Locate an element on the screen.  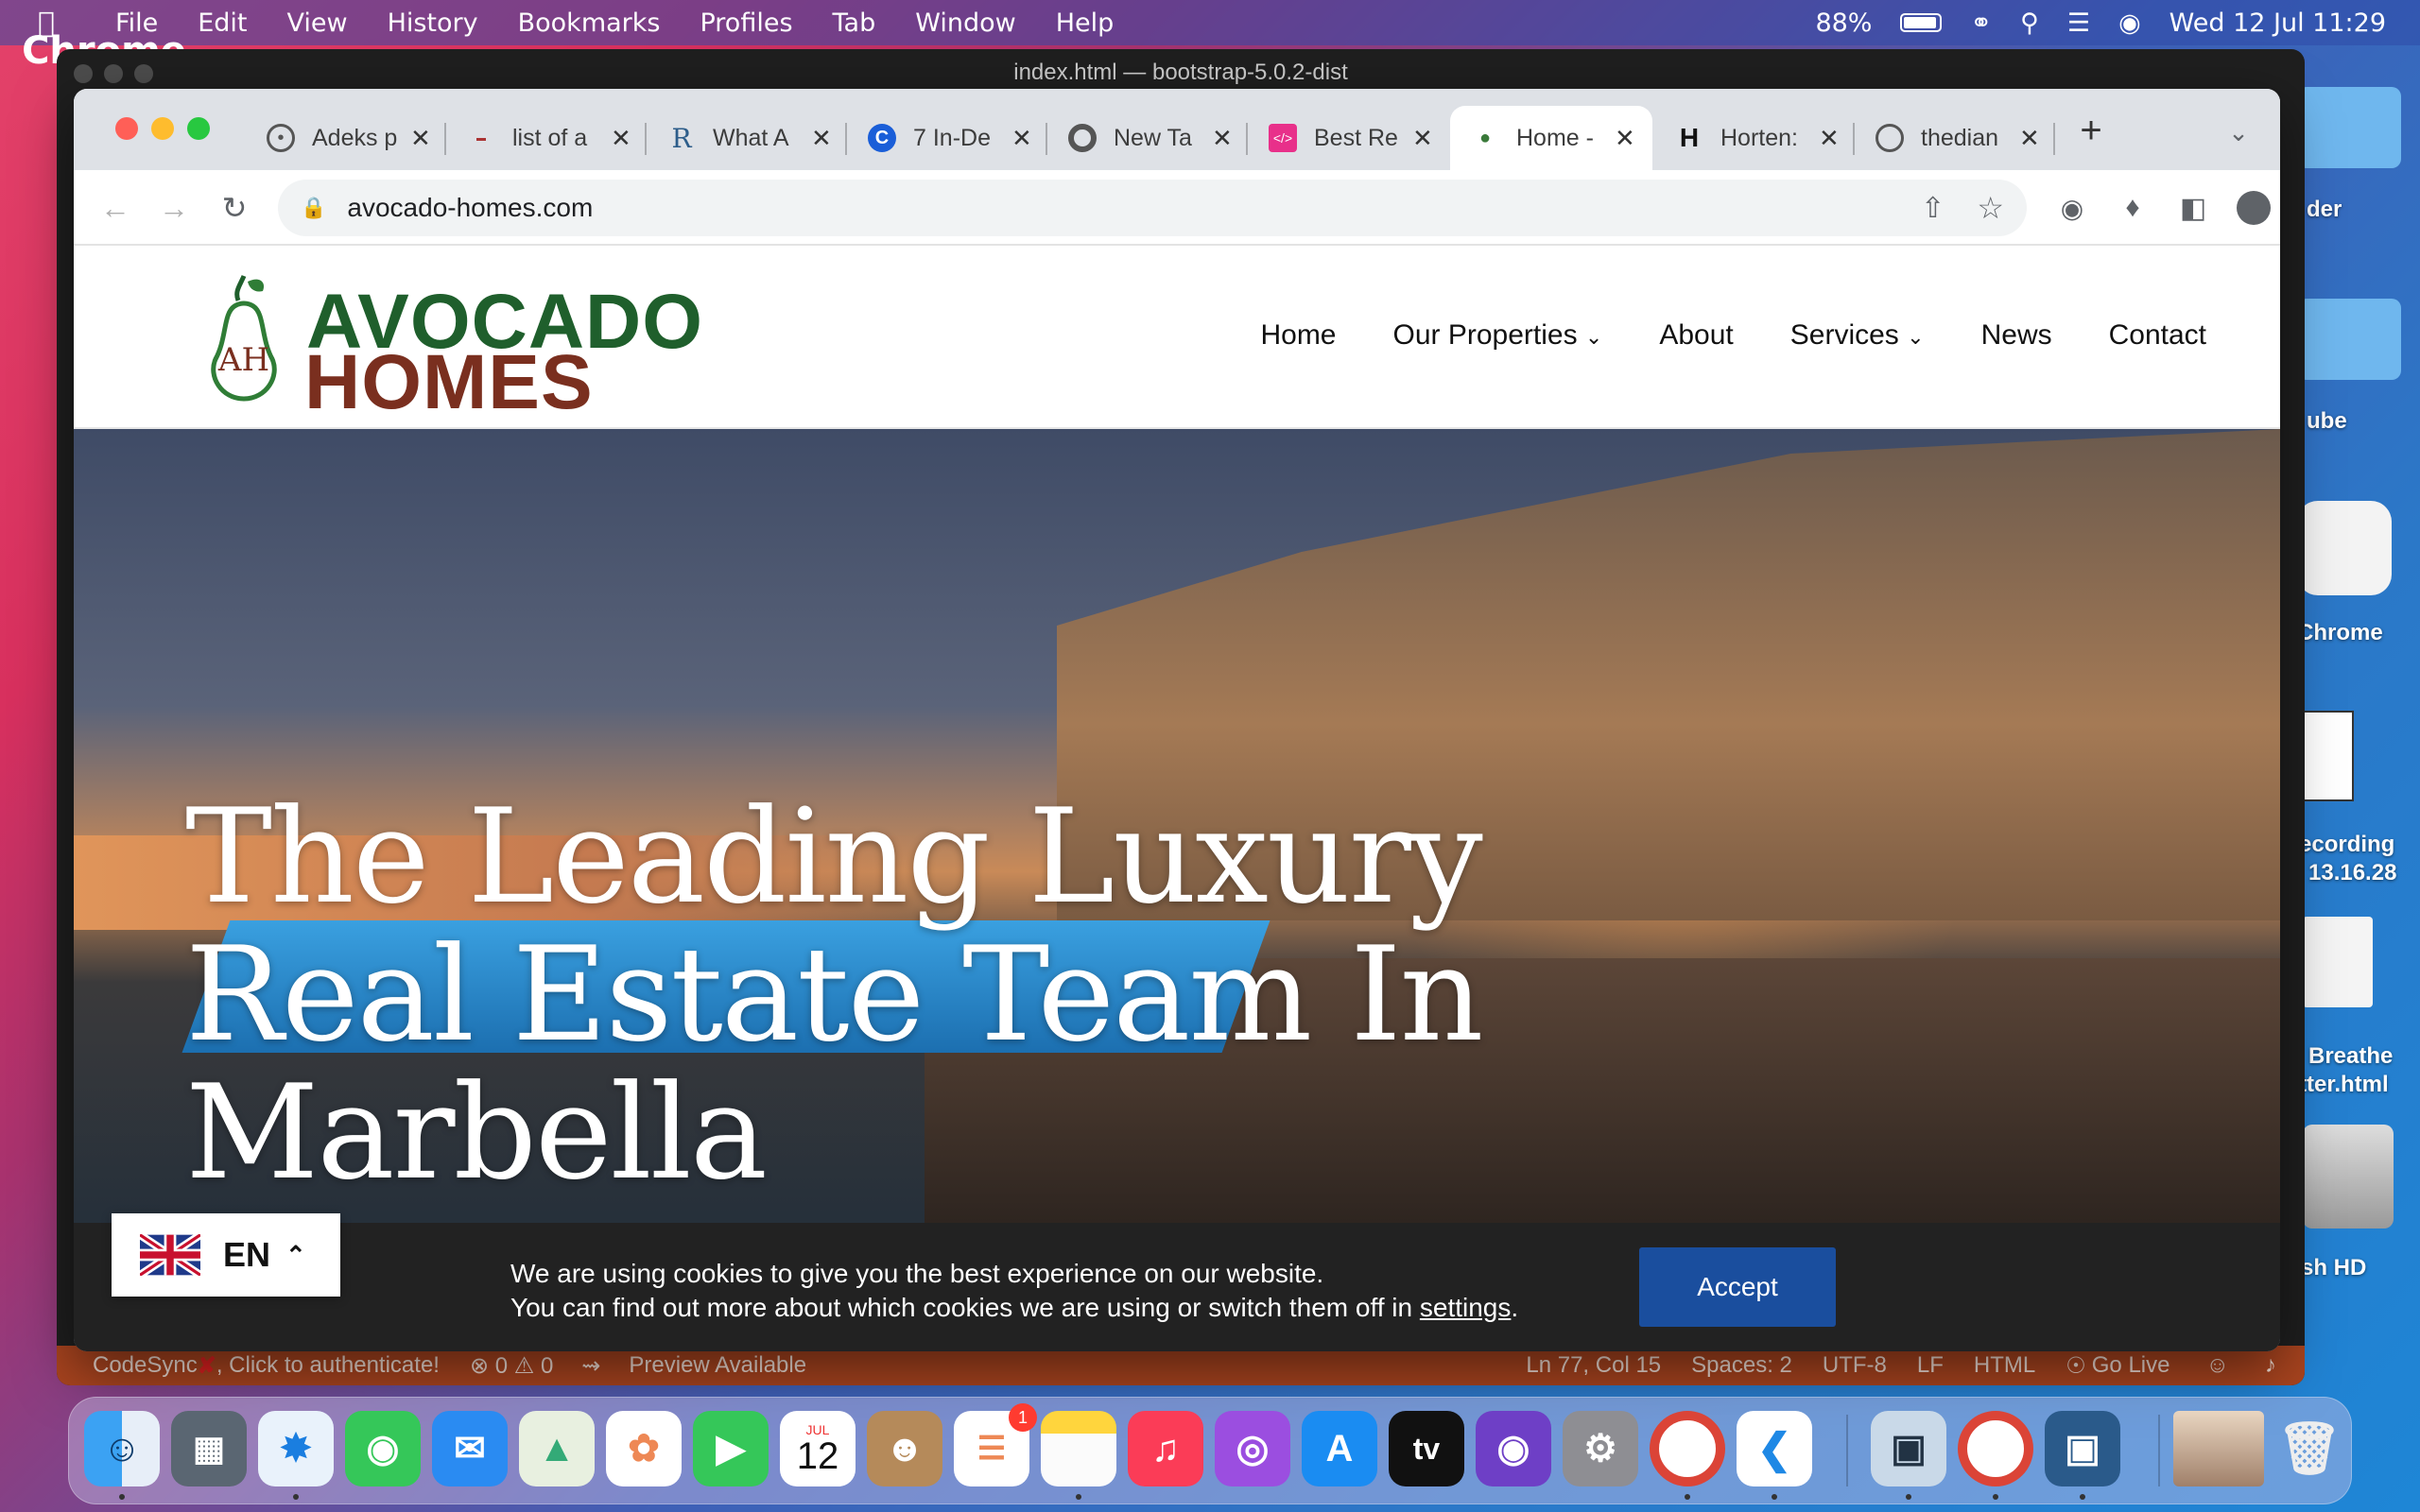
apple-tv-icon: tv is located at coordinates (1426, 1448).